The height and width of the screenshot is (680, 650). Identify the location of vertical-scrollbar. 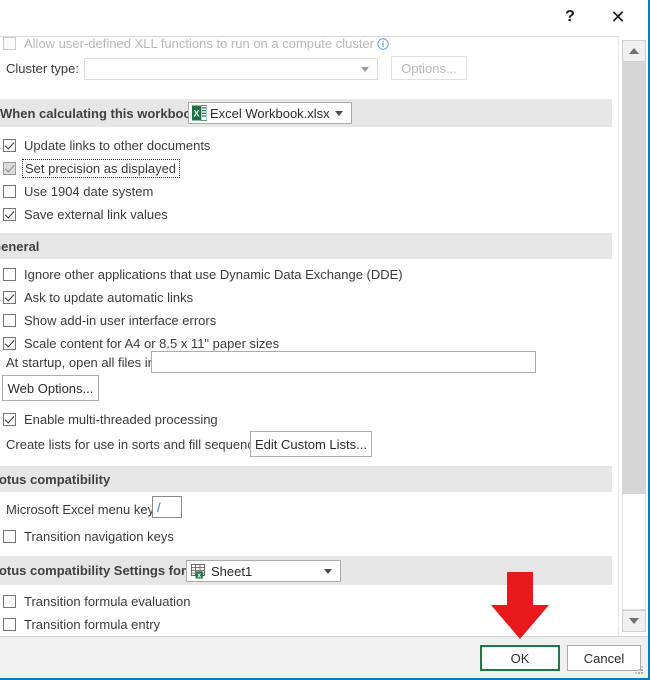
(633, 336).